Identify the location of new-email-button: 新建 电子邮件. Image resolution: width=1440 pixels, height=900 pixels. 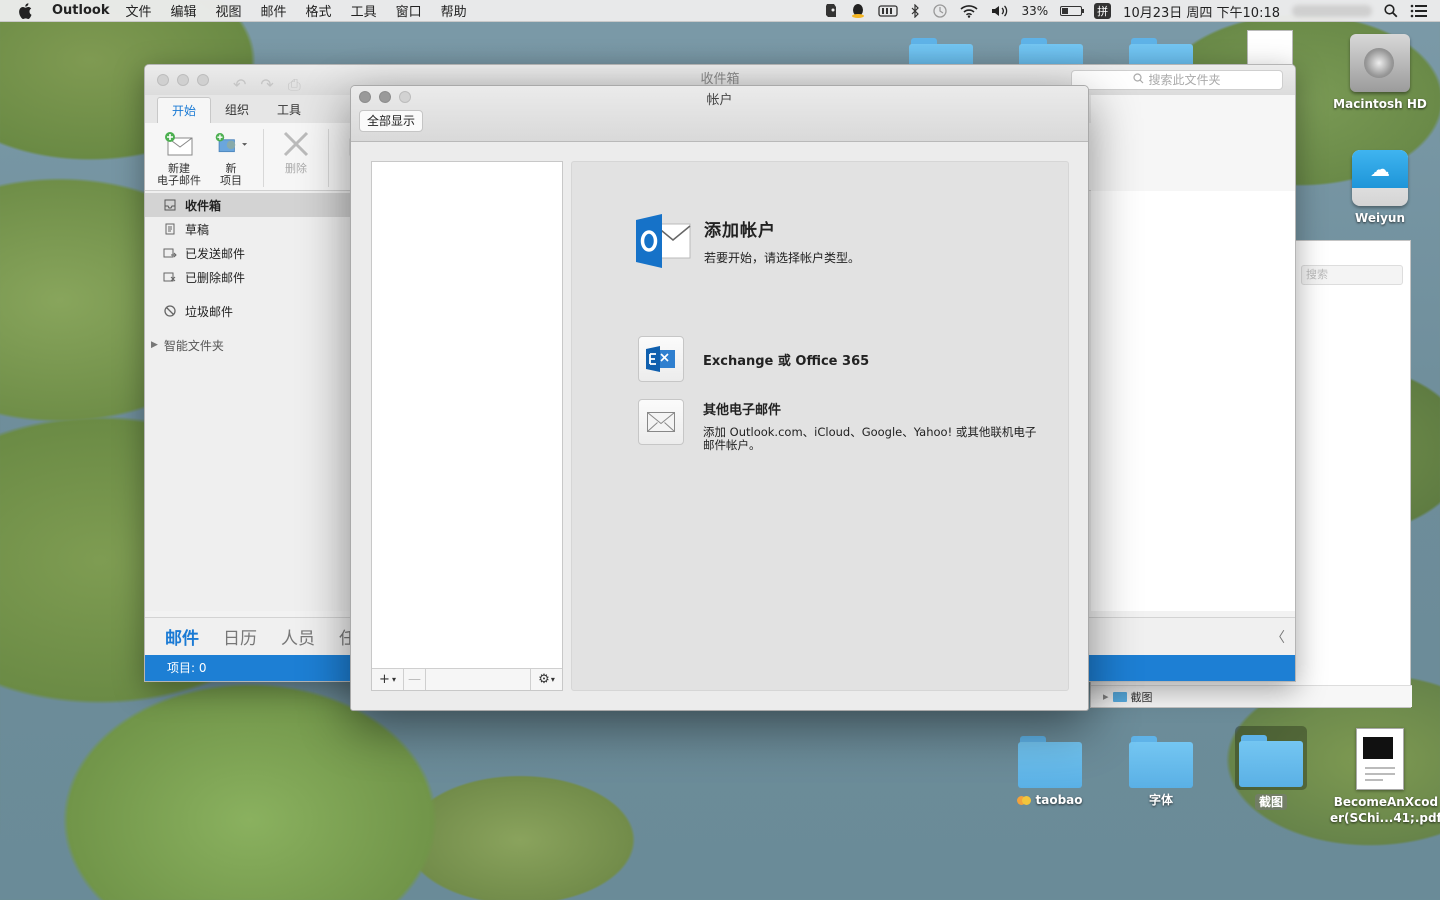
(179, 158).